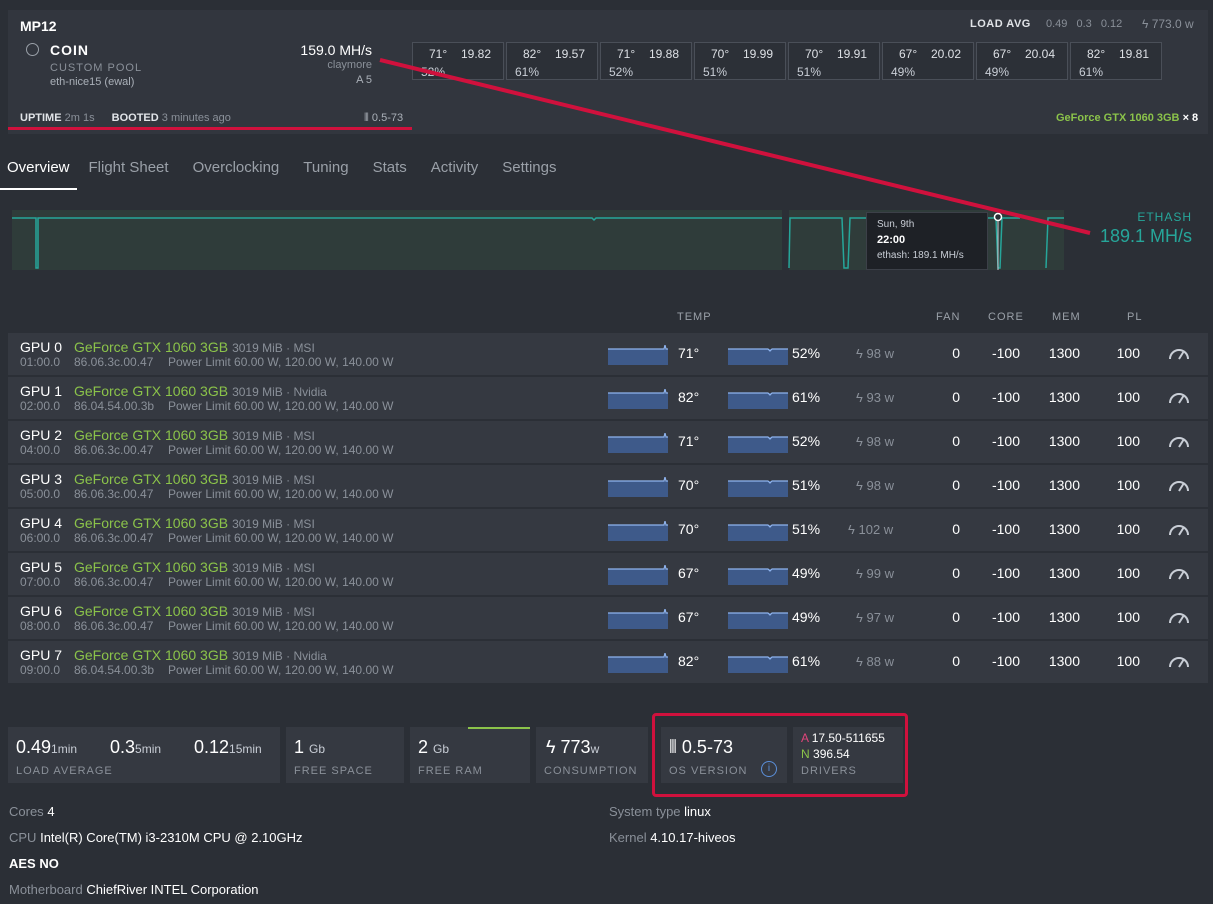 This screenshot has height=904, width=1213. Describe the element at coordinates (41, 347) in the screenshot. I see `gpu-name: GPU 0` at that location.